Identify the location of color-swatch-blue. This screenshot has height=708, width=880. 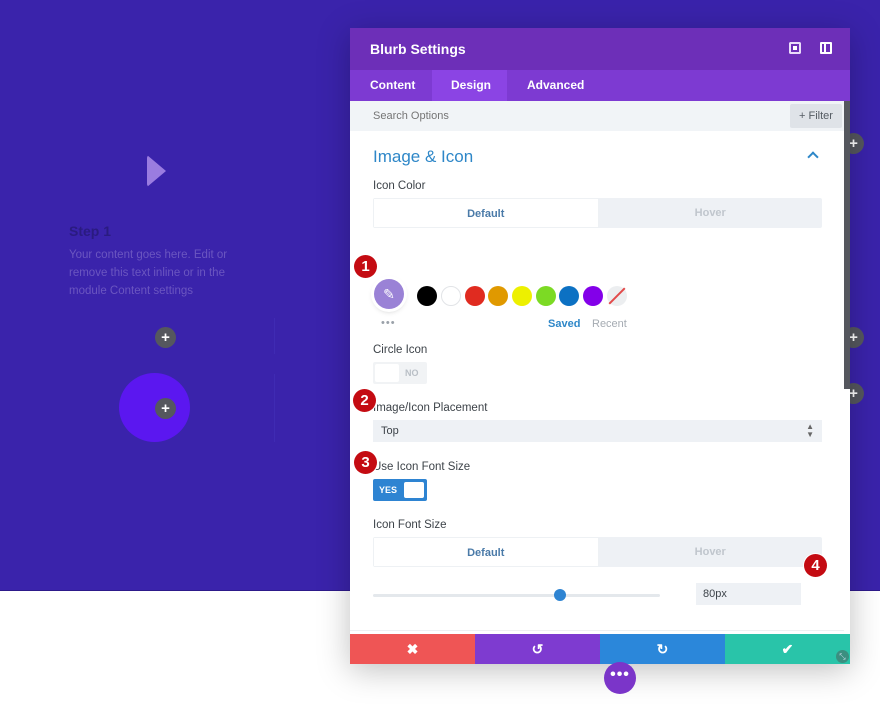
(569, 296).